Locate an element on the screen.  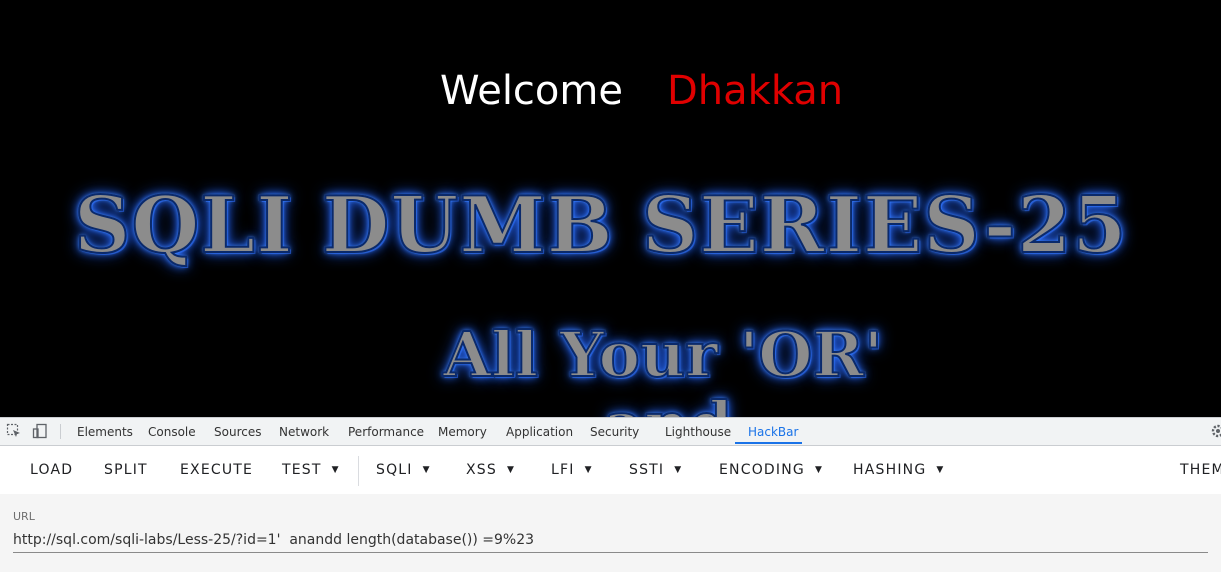
devtools-separator is located at coordinates (60, 431).